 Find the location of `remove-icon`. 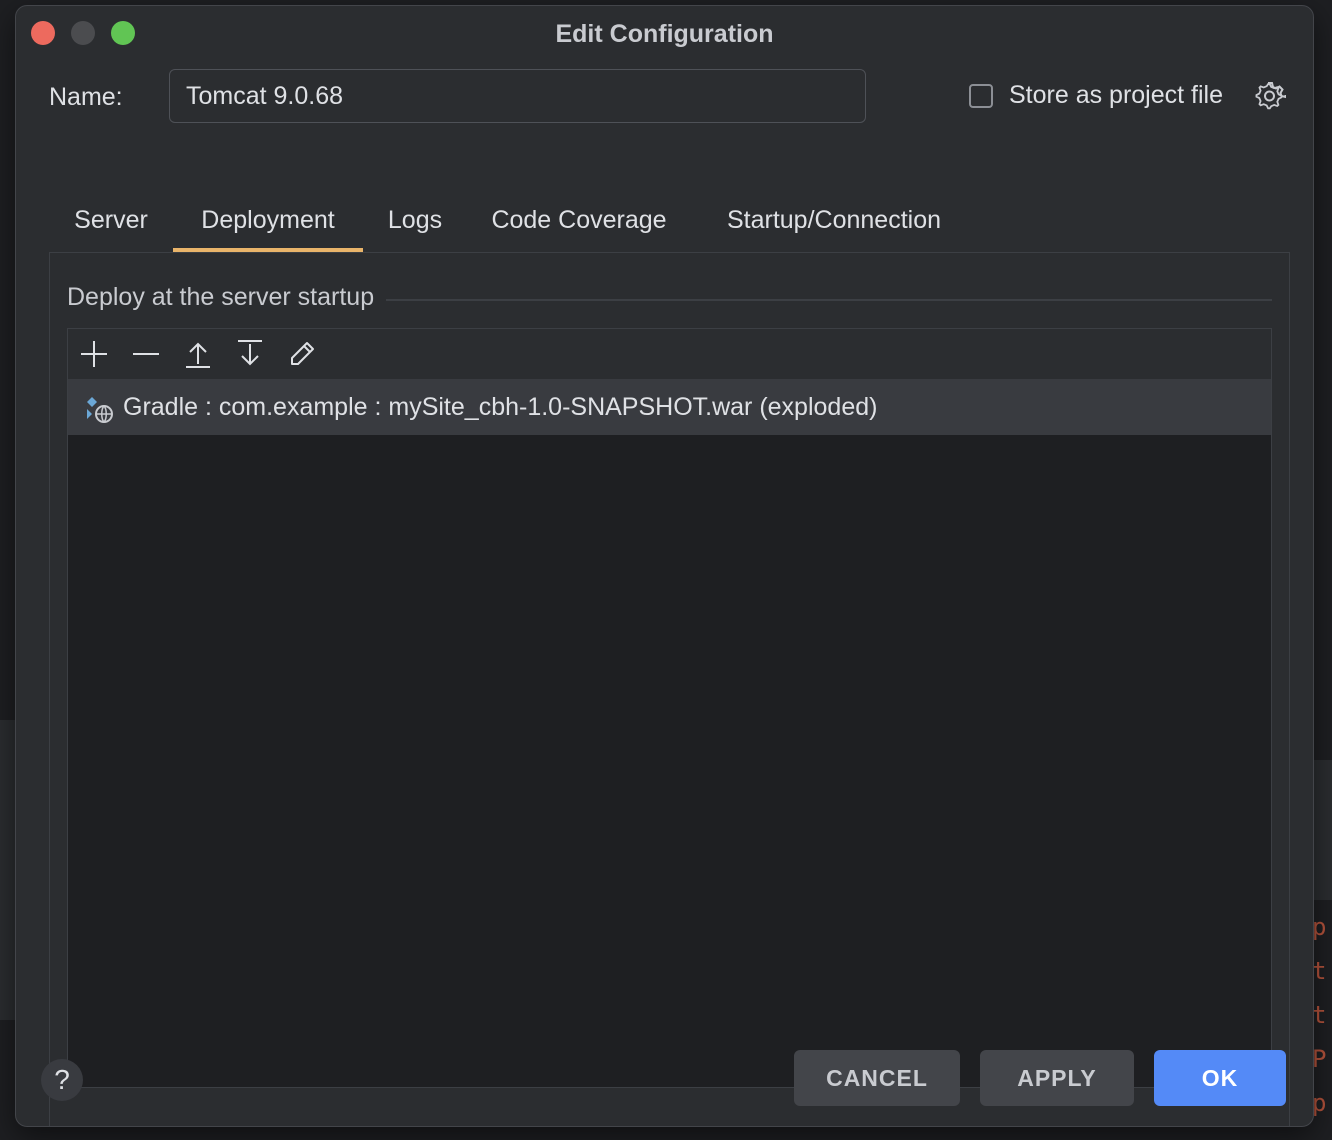

remove-icon is located at coordinates (146, 354).